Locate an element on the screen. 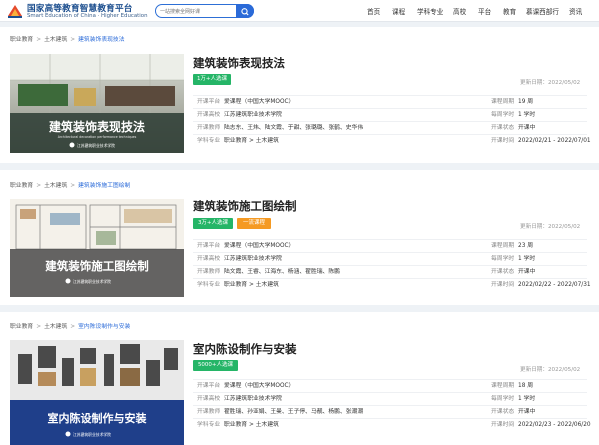 This screenshot has width=599, height=445. course-cover-image: 建筑装饰施工图绘制 江苏建筑职业技术学院 is located at coordinates (97, 248).